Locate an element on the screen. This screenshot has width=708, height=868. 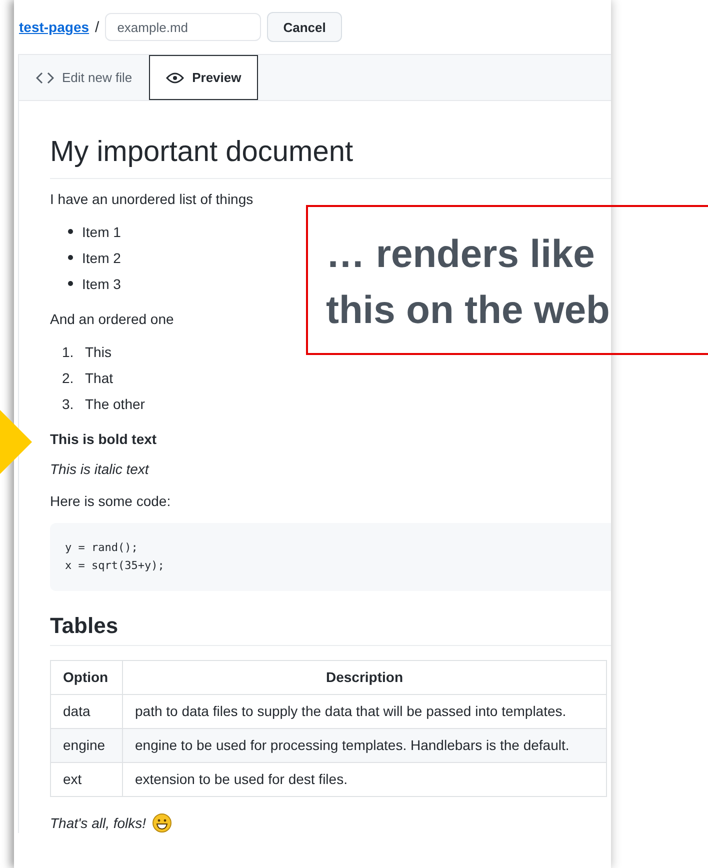
code-icon is located at coordinates (45, 78).